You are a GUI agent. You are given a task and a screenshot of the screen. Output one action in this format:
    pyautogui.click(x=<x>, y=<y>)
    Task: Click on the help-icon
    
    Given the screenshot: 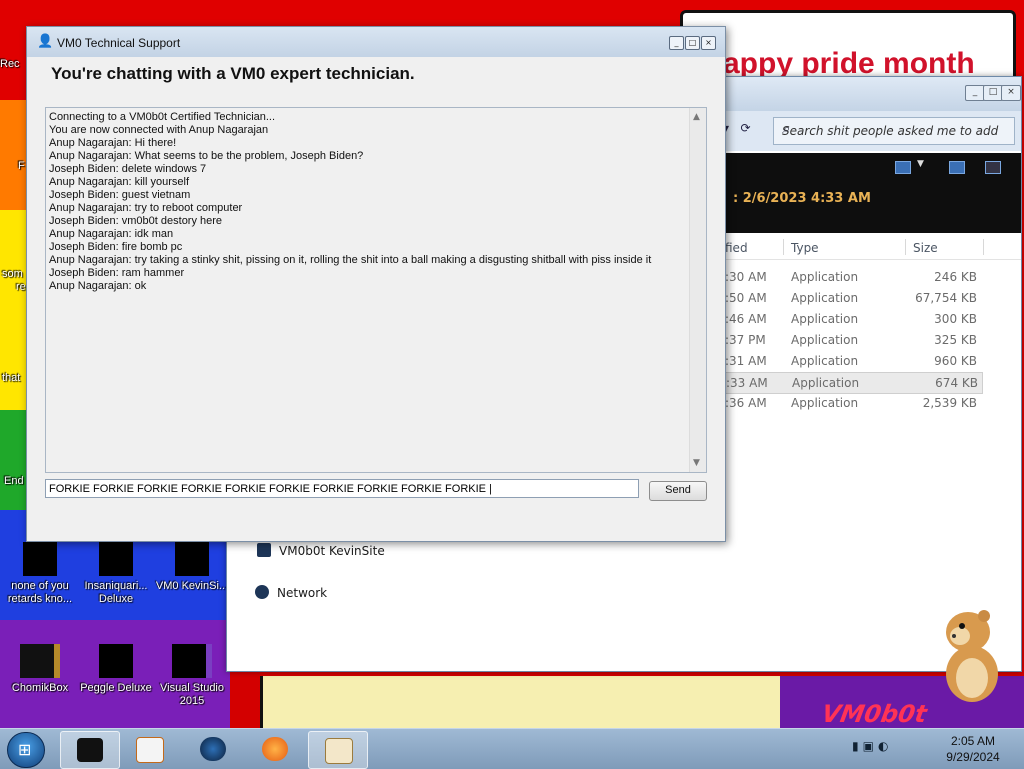 What is the action you would take?
    pyautogui.click(x=993, y=167)
    